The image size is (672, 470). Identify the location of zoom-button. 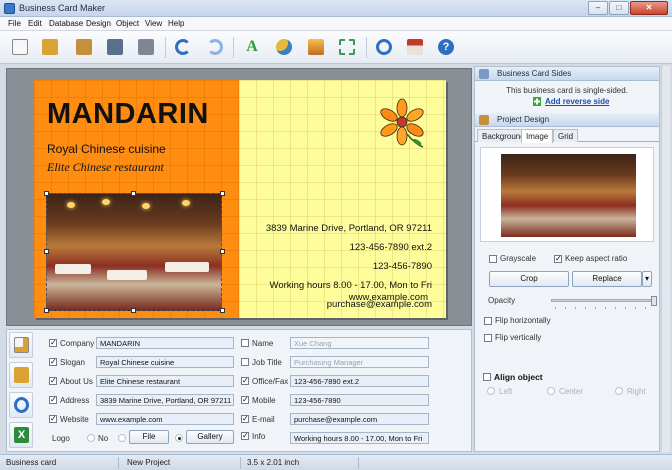
(384, 47).